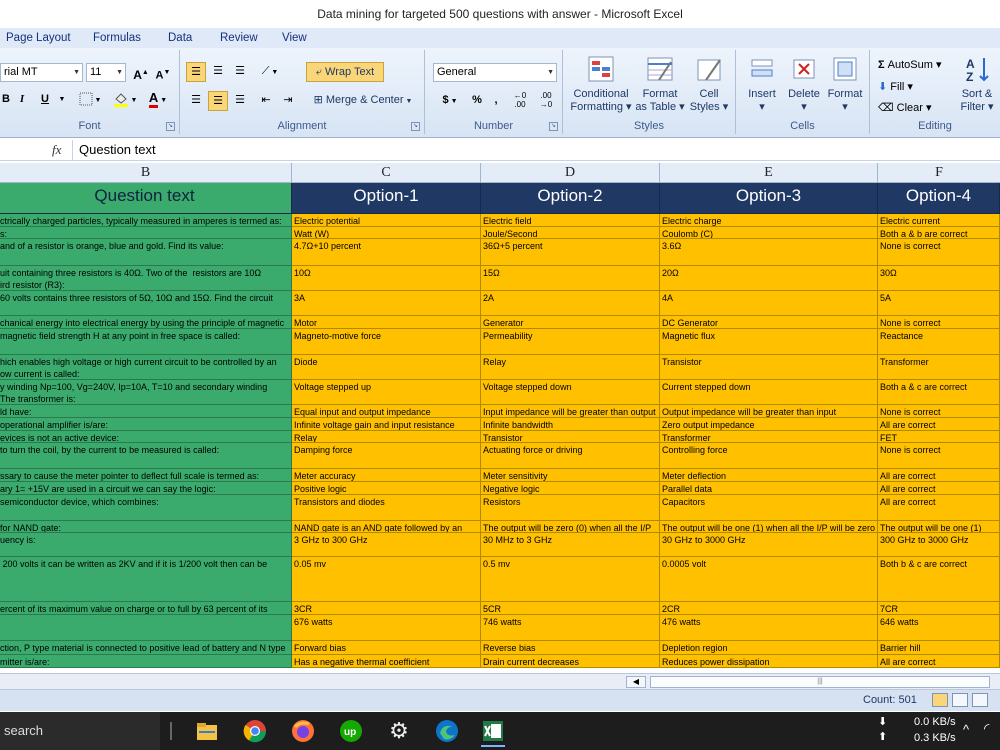 This screenshot has height=750, width=1000. What do you see at coordinates (939, 545) in the screenshot?
I see `option-cell: 300 GHz to 3000 GHz` at bounding box center [939, 545].